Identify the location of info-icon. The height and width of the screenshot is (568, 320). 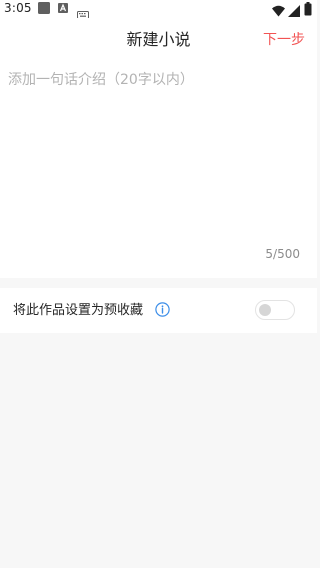
(162, 309).